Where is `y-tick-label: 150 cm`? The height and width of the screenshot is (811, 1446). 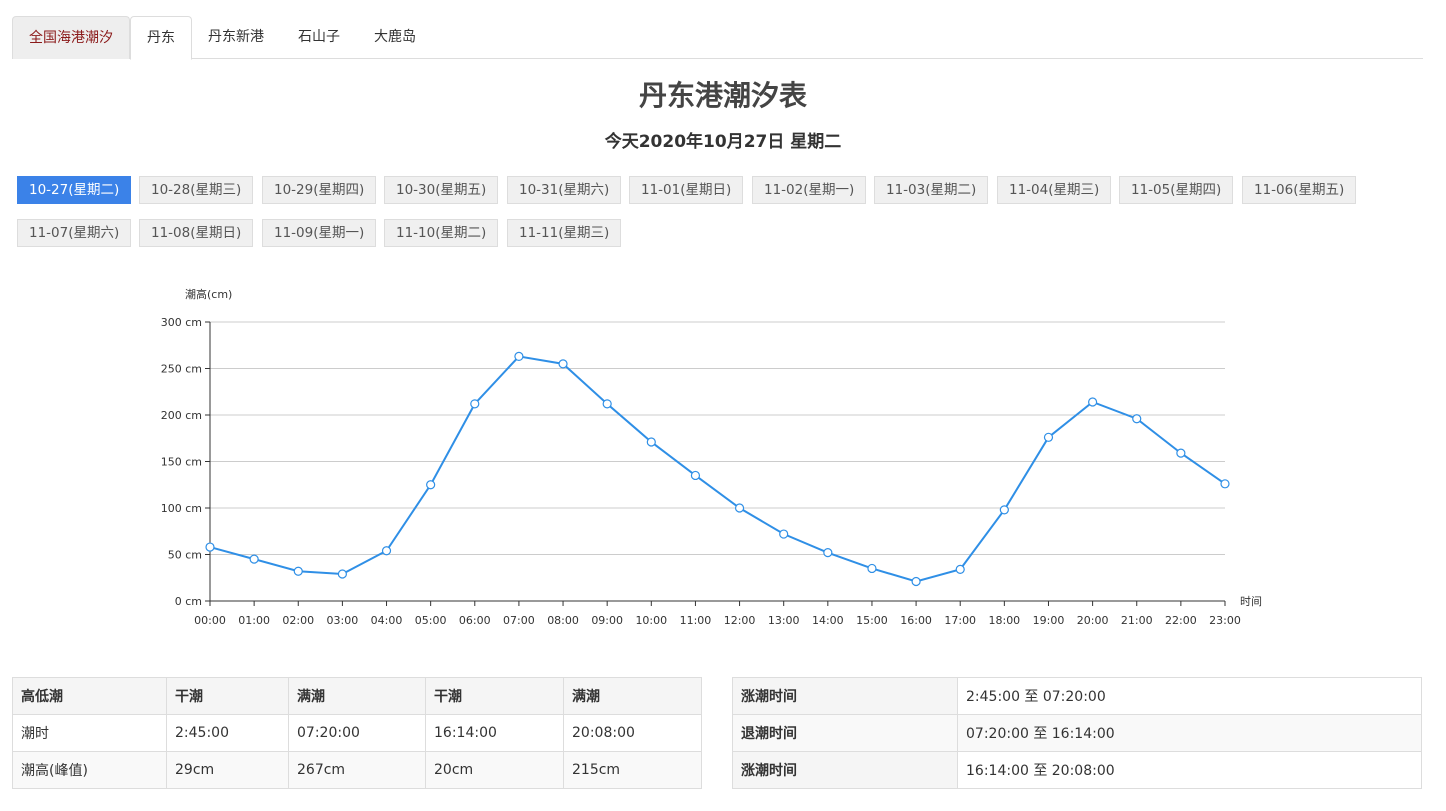
y-tick-label: 150 cm is located at coordinates (181, 462).